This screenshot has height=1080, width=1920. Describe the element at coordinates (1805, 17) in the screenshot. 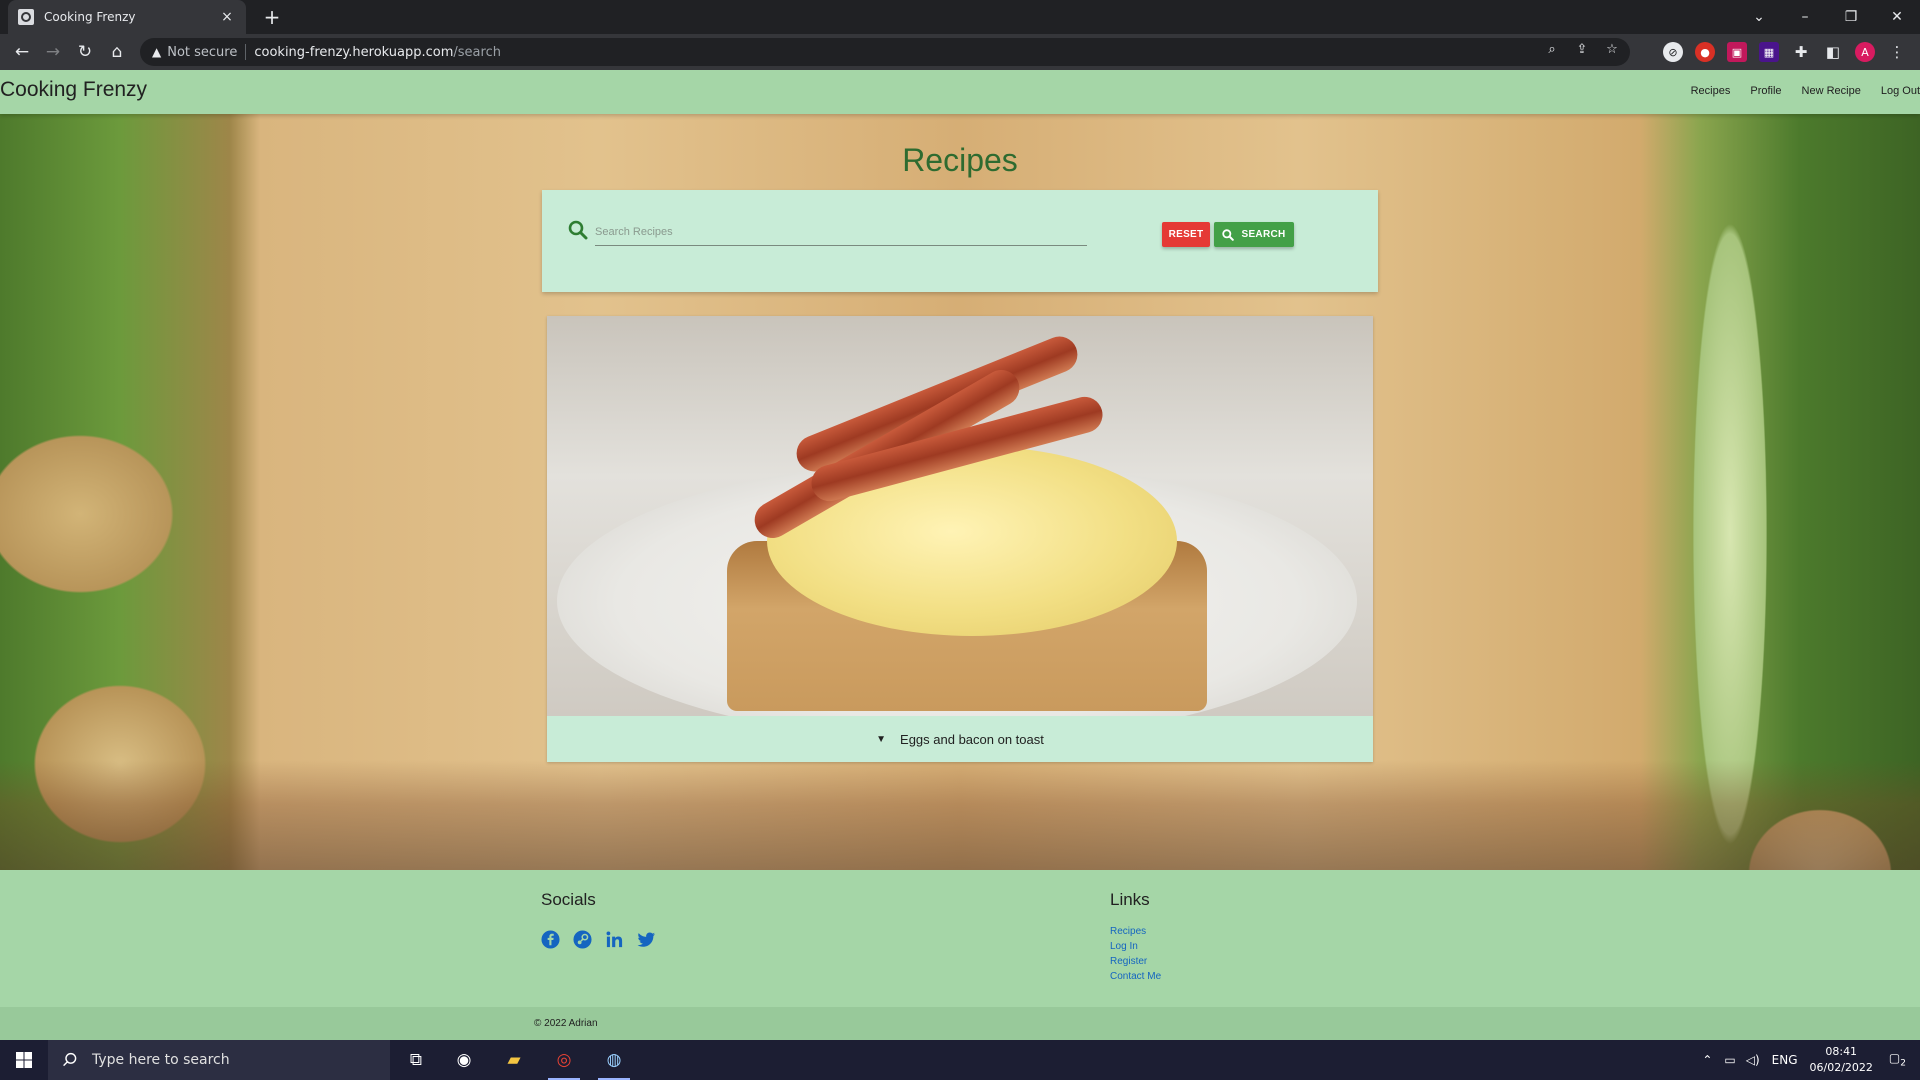

I see `minimize-icon: –` at that location.